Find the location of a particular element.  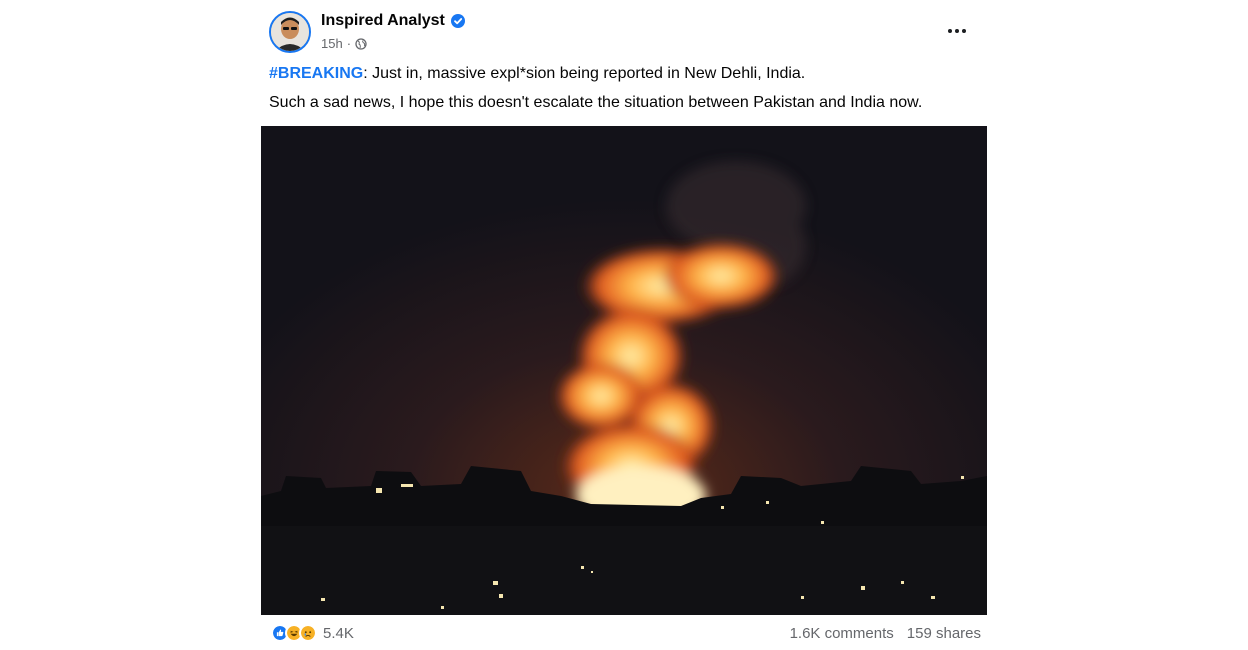

shares-count: 159 shares is located at coordinates (944, 633).